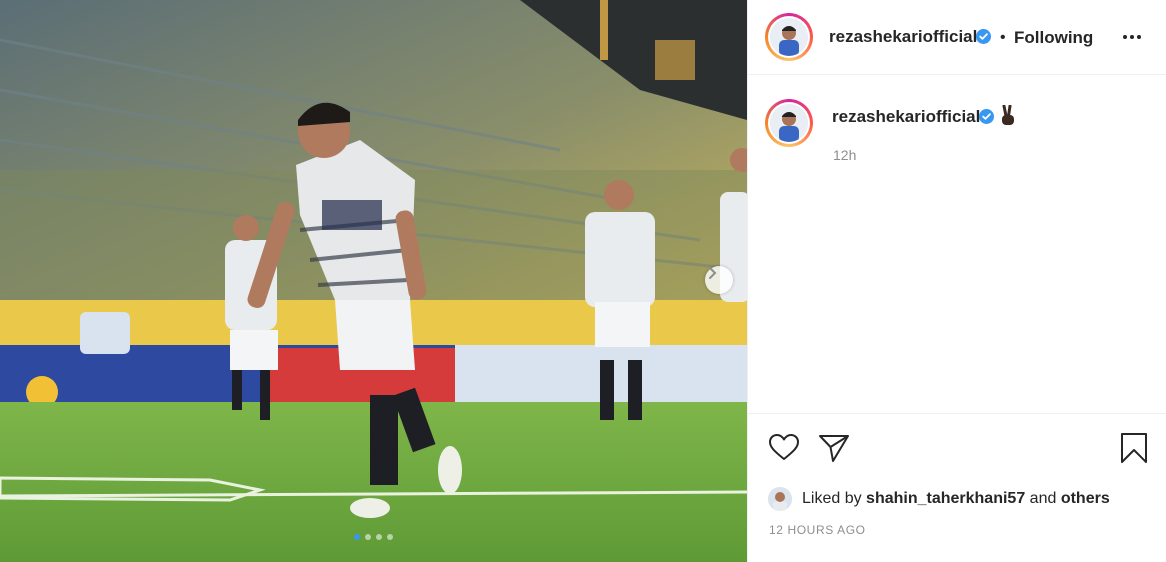  Describe the element at coordinates (906, 117) in the screenshot. I see `caption-username: rezashekariofficial` at that location.